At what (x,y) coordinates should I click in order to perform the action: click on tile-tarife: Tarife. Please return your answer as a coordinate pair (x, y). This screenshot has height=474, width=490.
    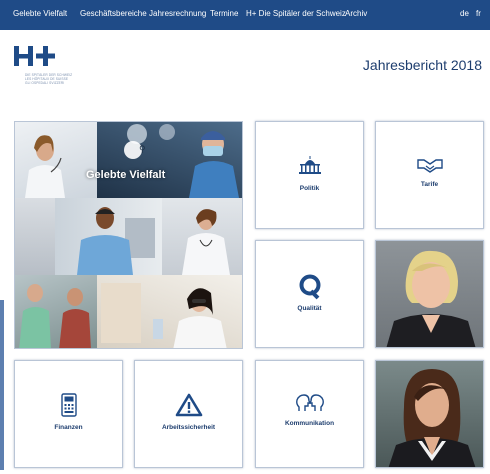
    Looking at the image, I should click on (429, 175).